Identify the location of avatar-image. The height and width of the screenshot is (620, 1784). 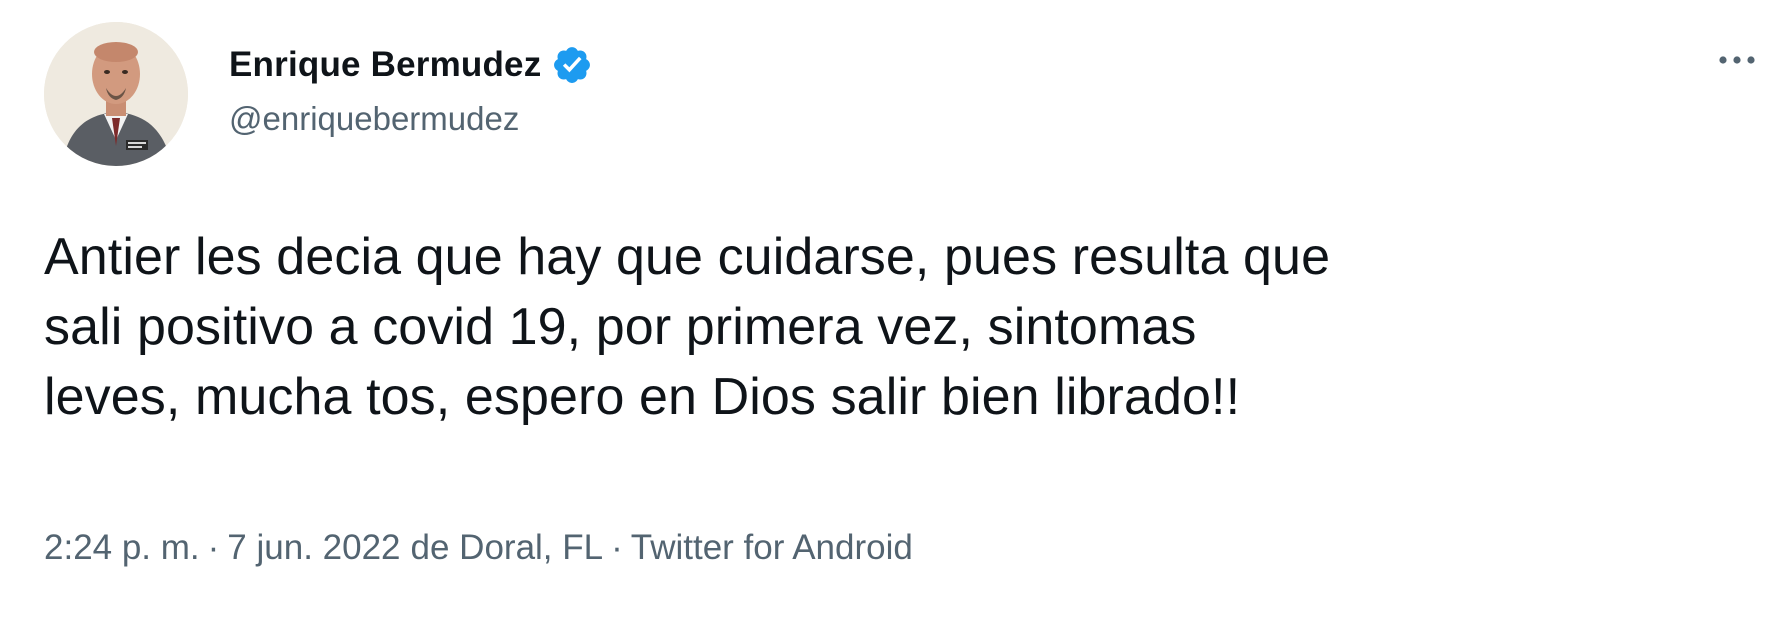
(116, 94).